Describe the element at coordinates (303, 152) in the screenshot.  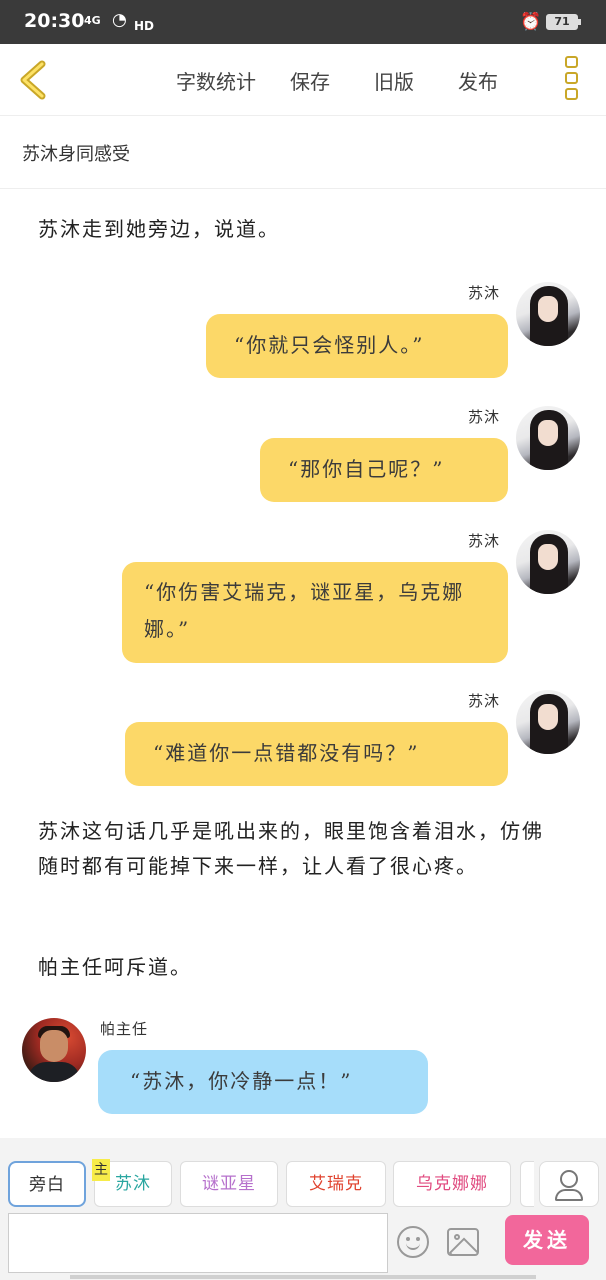
I see `chapter-title: 苏沐身同感受` at that location.